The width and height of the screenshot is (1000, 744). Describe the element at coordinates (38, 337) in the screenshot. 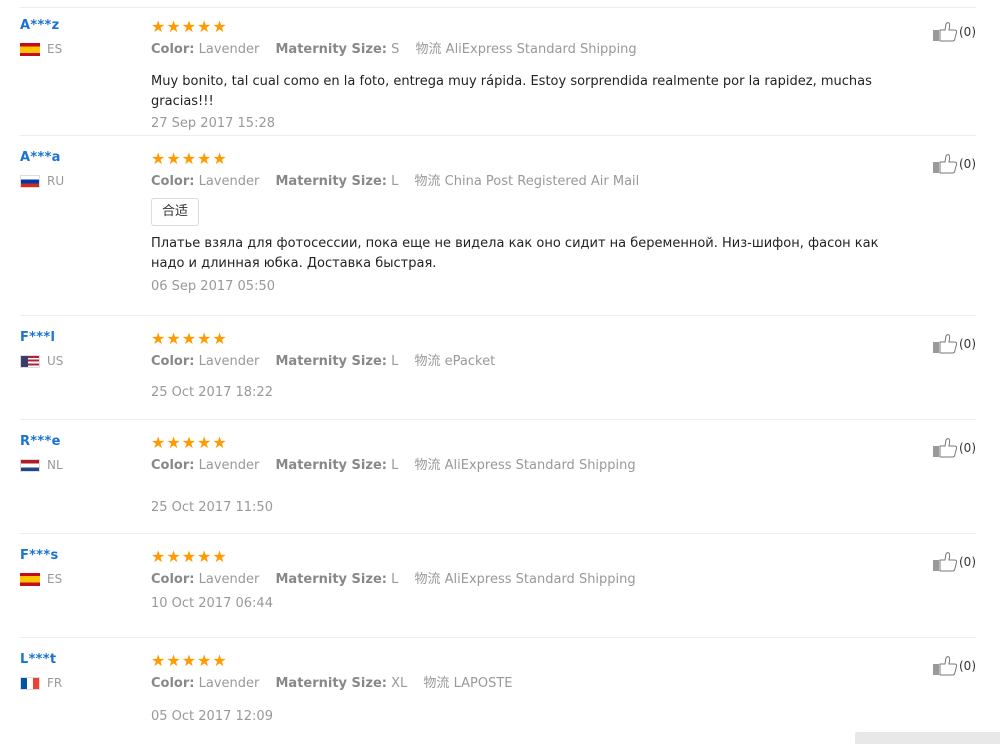

I see `reviewer-name: F***l` at that location.